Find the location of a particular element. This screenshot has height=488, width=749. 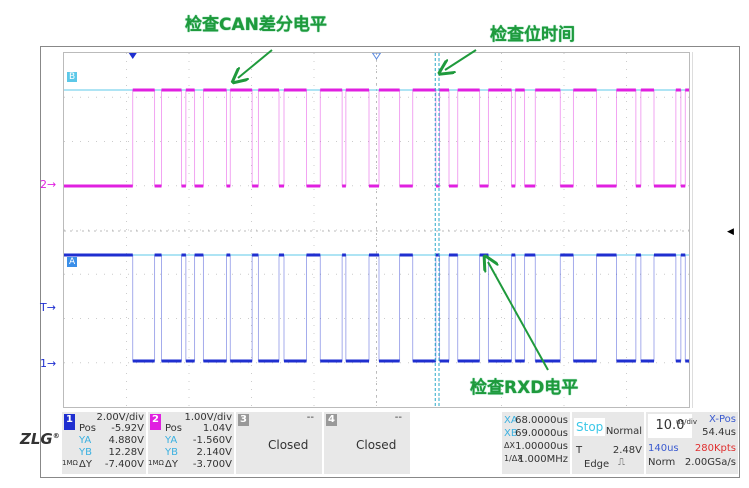

timebase-unit: us/div is located at coordinates (686, 422).